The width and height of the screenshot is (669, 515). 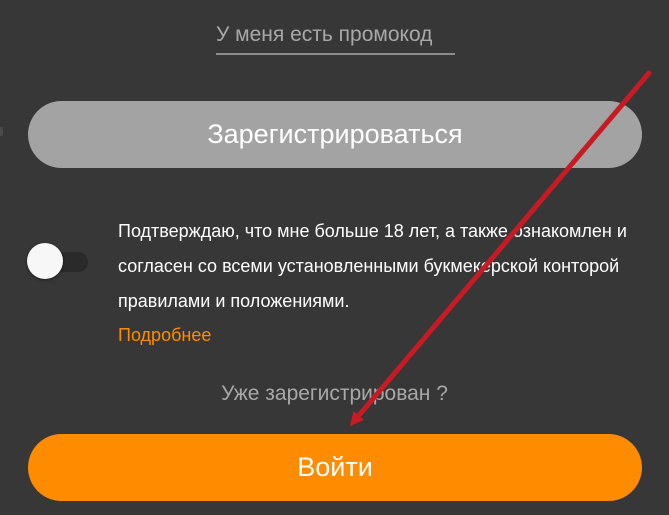 What do you see at coordinates (1, 131) in the screenshot?
I see `scroll-edge-indicator` at bounding box center [1, 131].